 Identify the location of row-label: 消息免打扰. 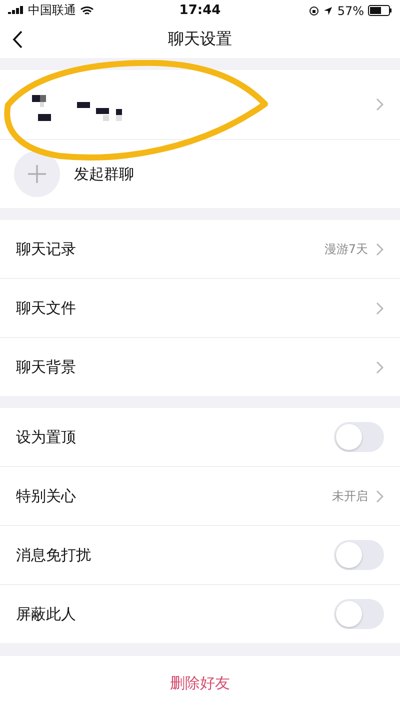
(53, 555).